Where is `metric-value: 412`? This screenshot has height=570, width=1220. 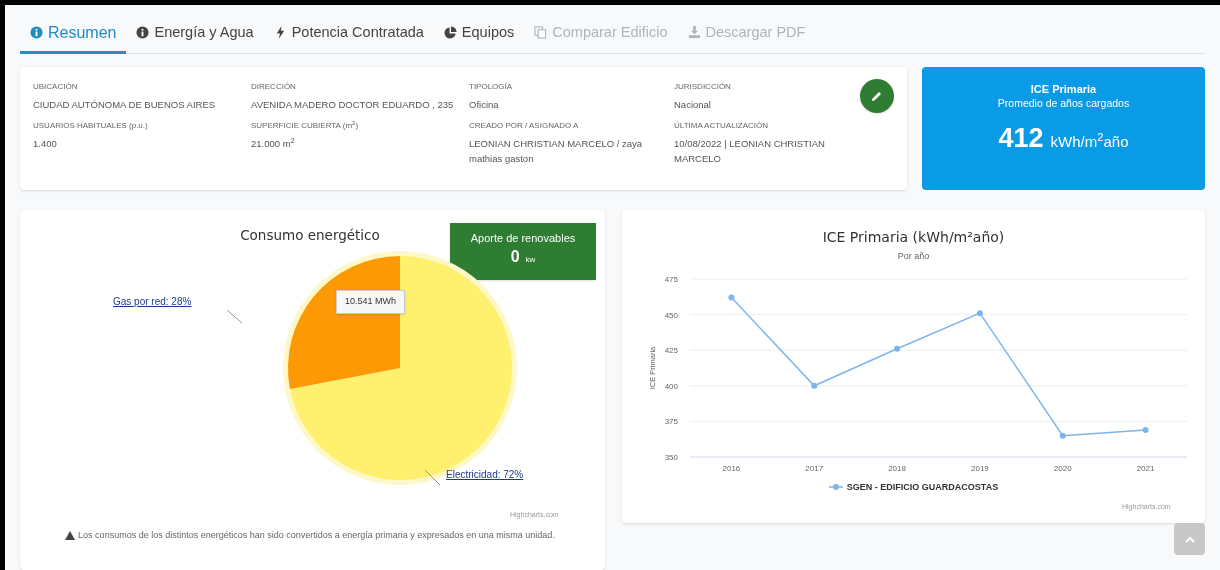
metric-value: 412 is located at coordinates (1021, 138).